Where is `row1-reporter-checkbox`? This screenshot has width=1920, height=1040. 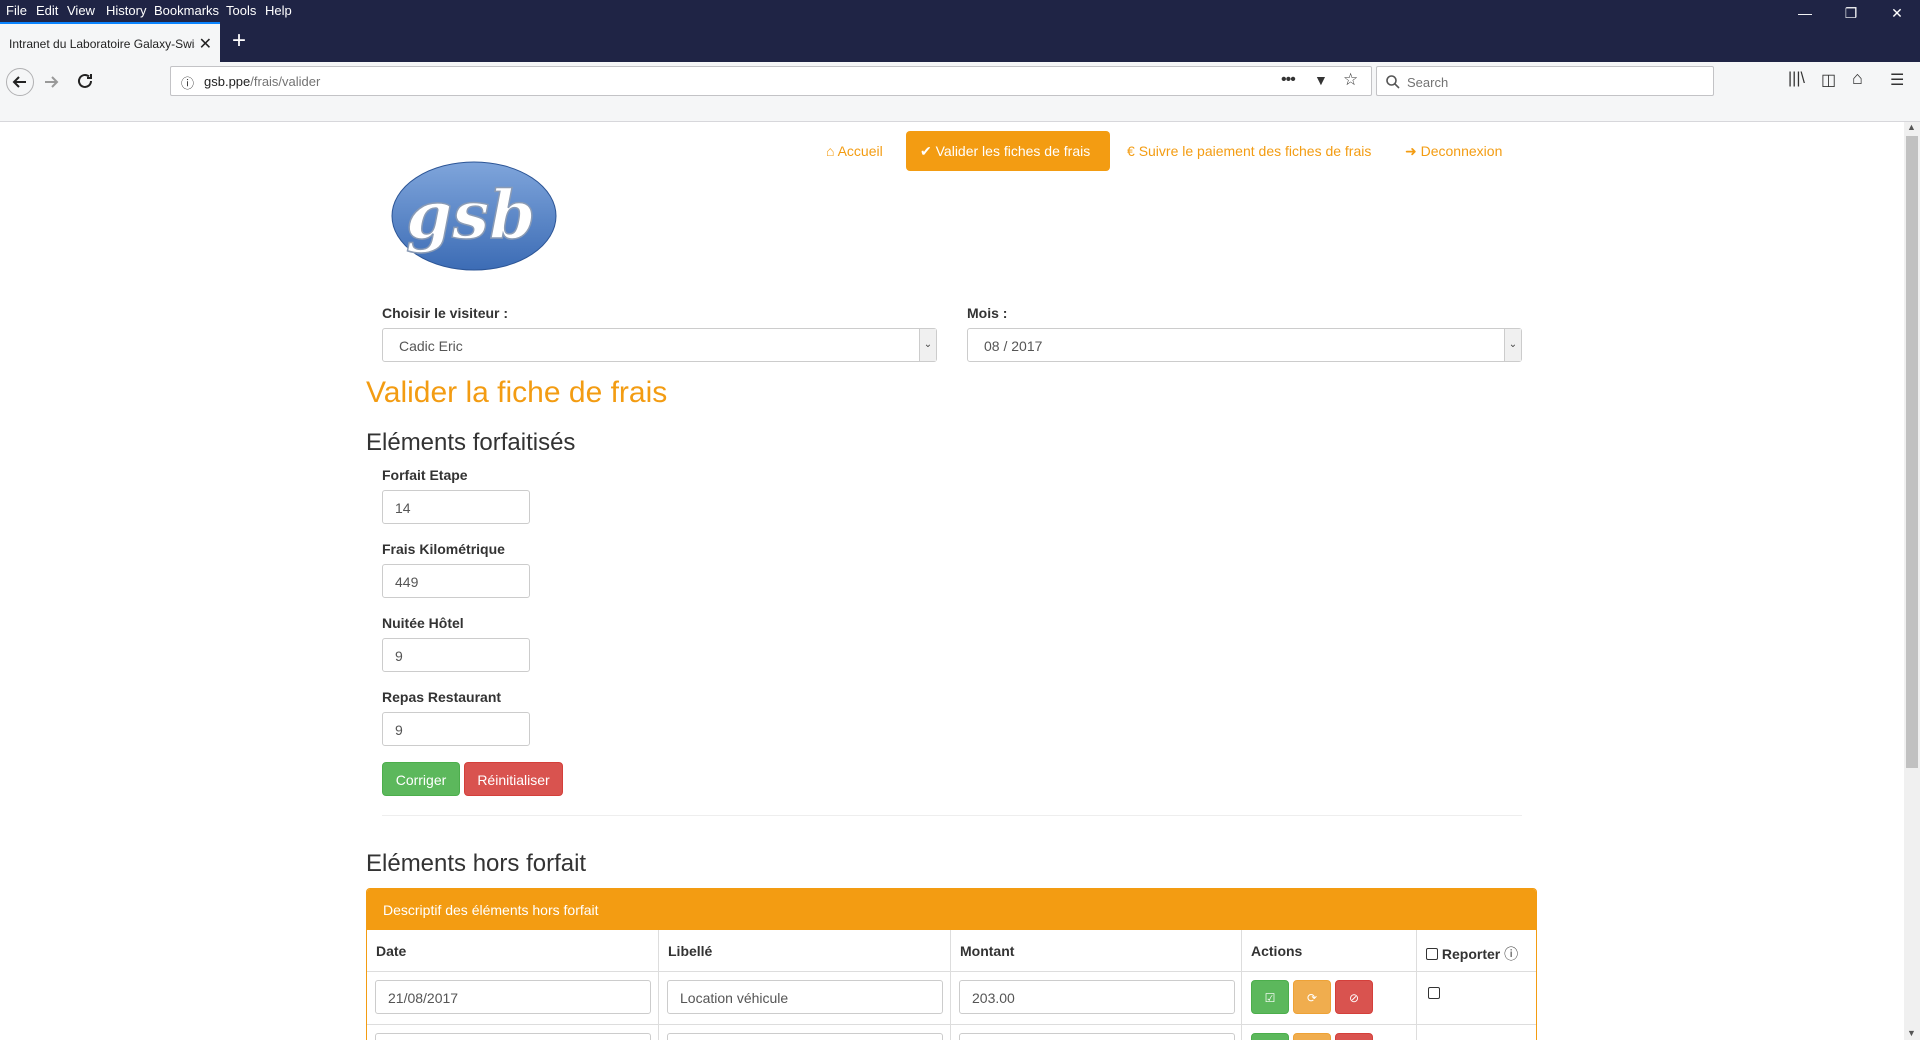
row1-reporter-checkbox is located at coordinates (1434, 993).